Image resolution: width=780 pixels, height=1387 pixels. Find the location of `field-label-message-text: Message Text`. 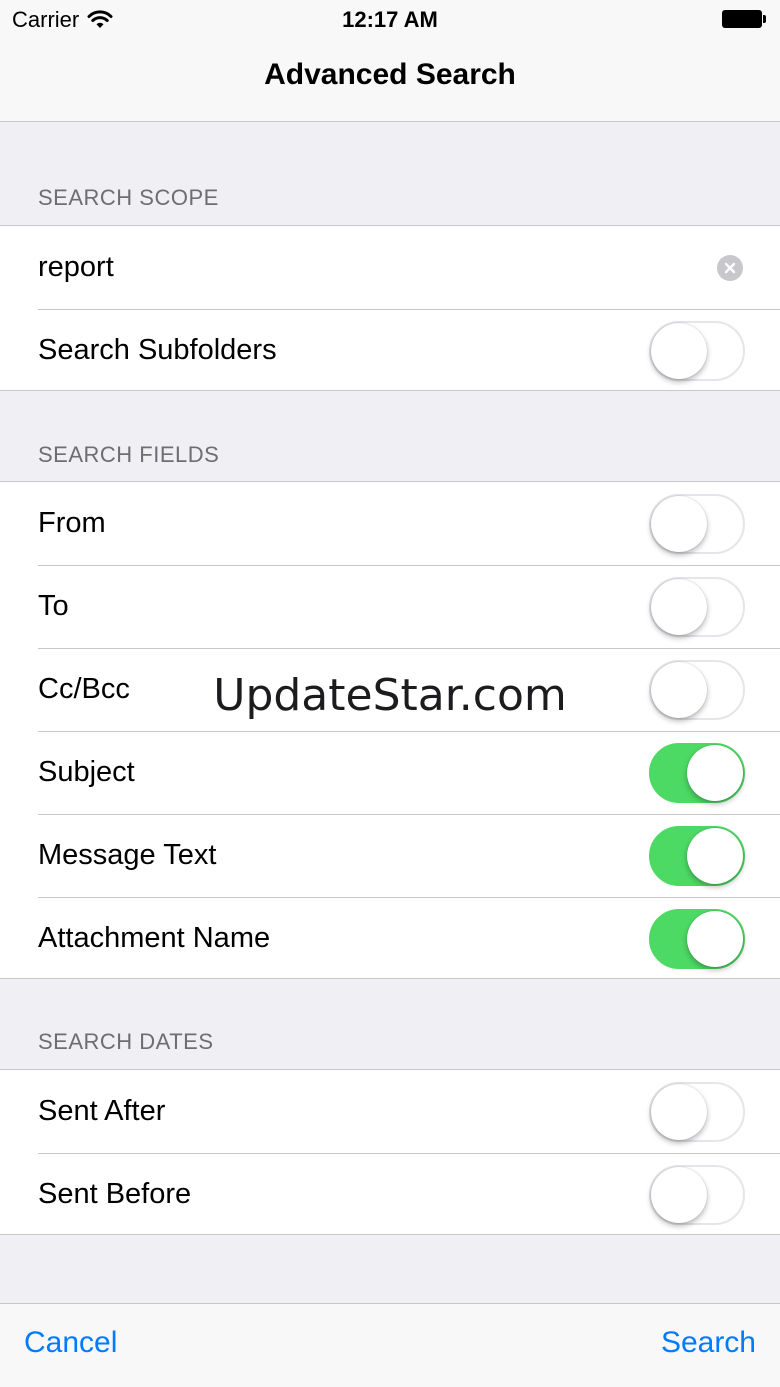

field-label-message-text: Message Text is located at coordinates (127, 855).